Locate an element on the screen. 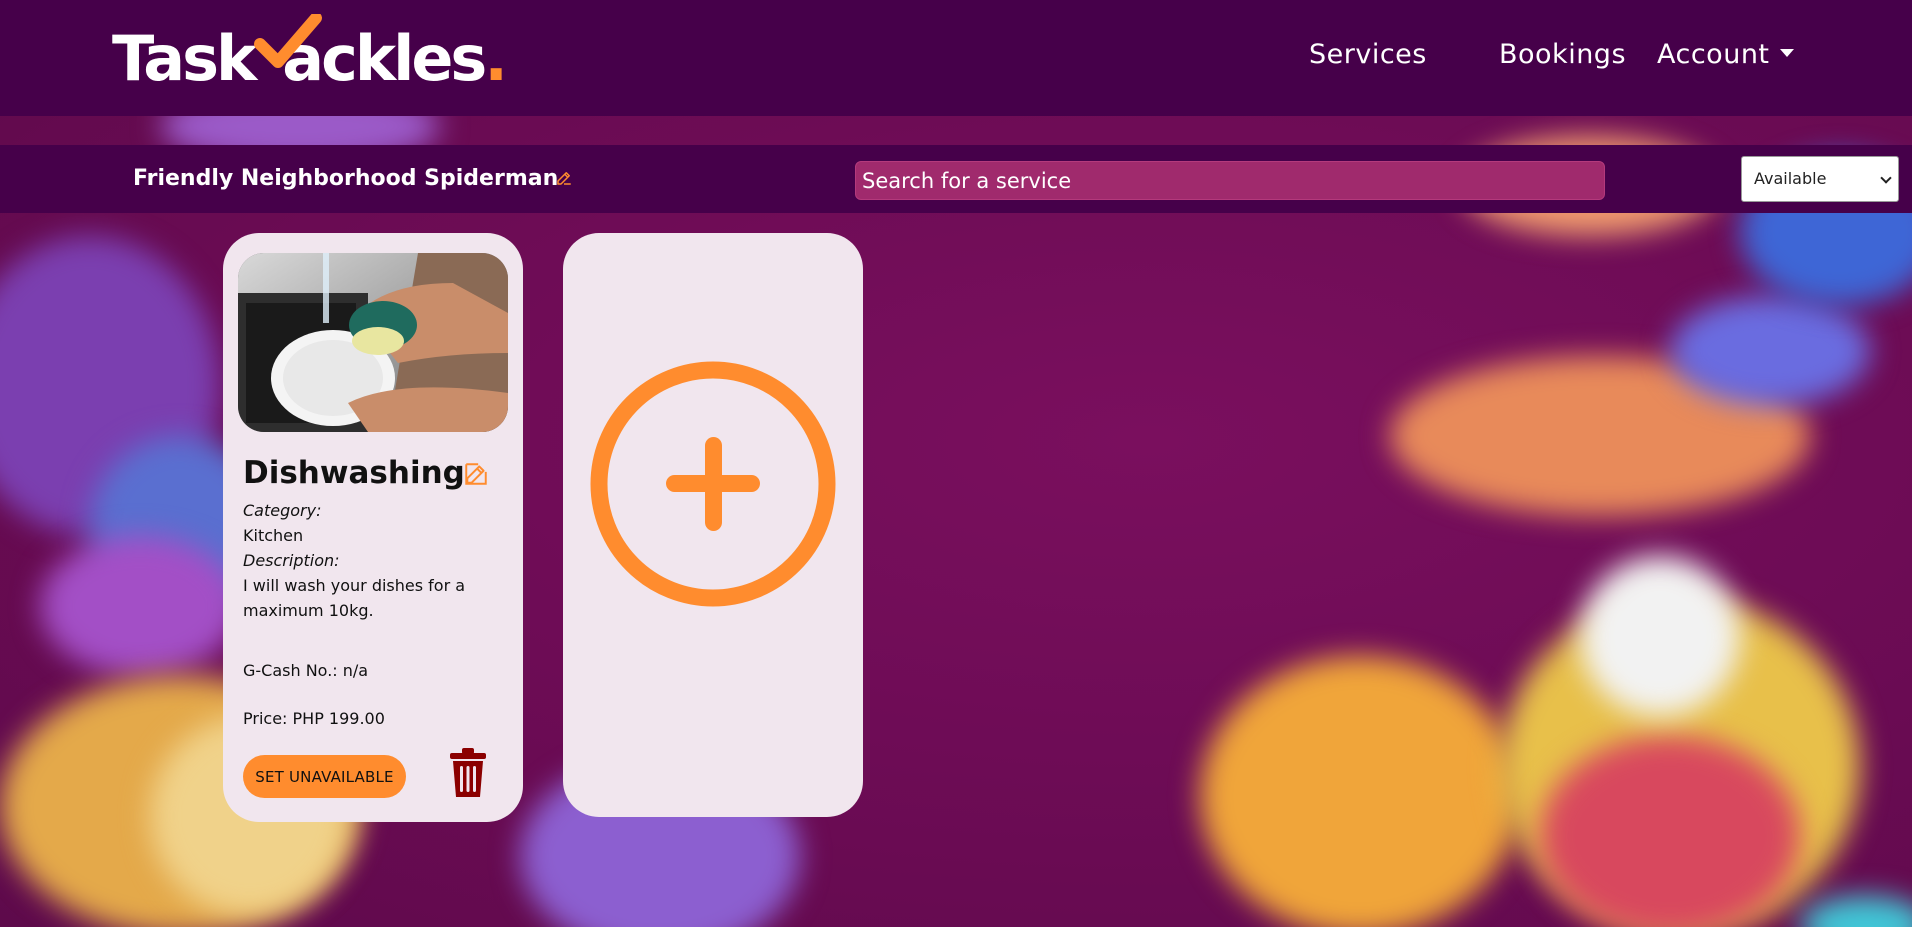 The image size is (1912, 927). set-unavailable-button: SET UNAVAILABLE is located at coordinates (324, 776).